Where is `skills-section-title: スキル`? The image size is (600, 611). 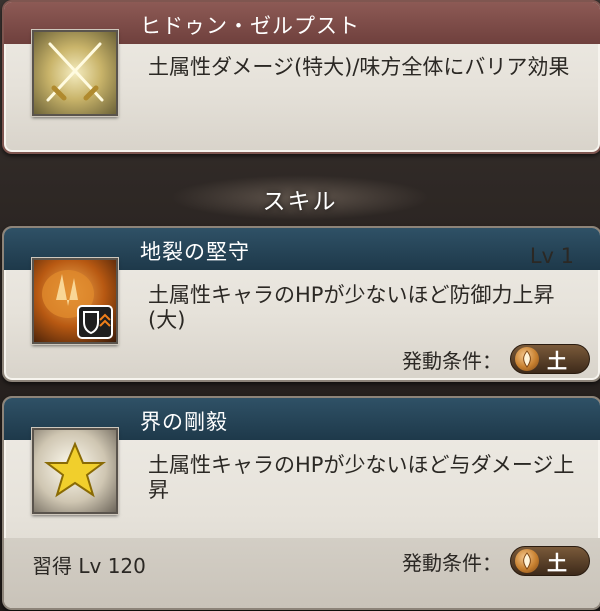 skills-section-title: スキル is located at coordinates (300, 202).